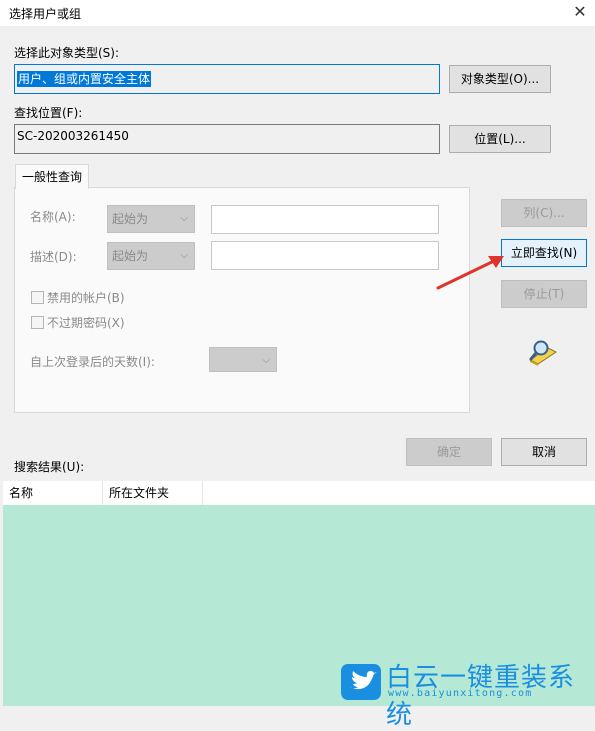 The image size is (595, 731). I want to click on results-header: 名称 所在文件夹, so click(299, 493).